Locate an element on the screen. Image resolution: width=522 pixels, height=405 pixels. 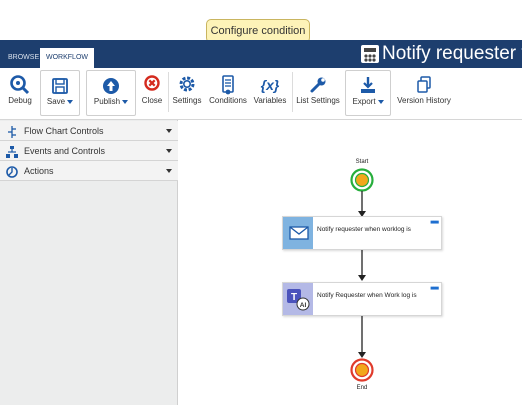
action-notify-requester-worklog: Notify requester when worklog is ■■■ is located at coordinates (362, 233).